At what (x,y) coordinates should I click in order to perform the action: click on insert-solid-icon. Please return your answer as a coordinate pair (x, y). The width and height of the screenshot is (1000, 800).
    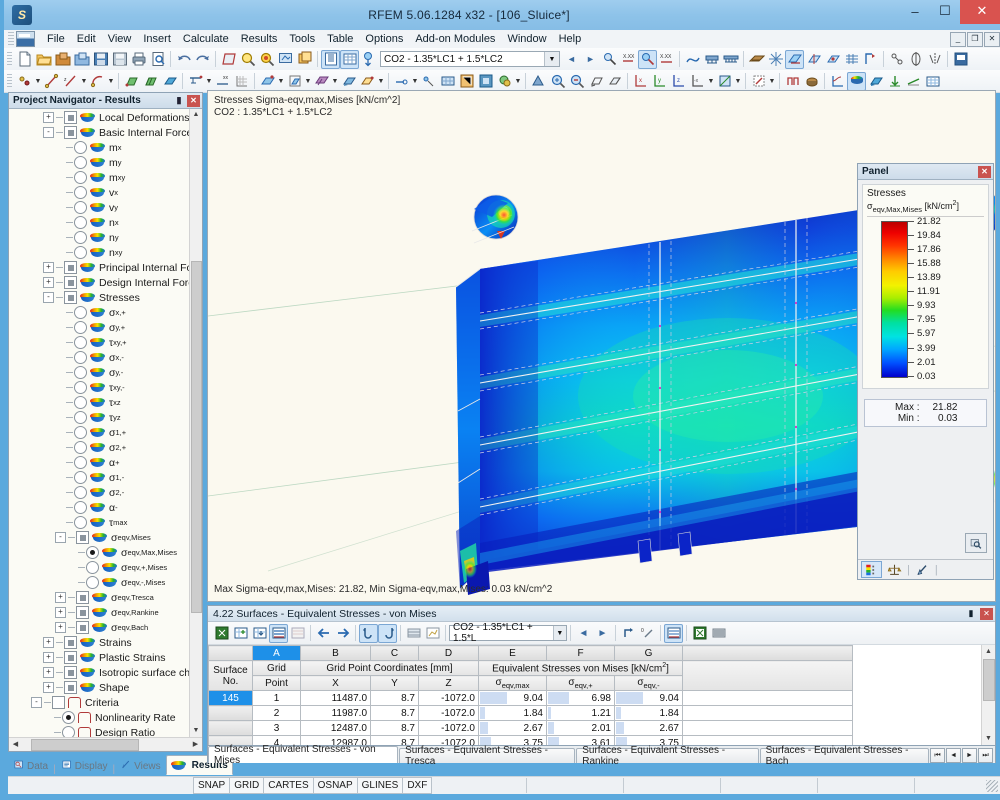
    Looking at the image, I should click on (169, 81).